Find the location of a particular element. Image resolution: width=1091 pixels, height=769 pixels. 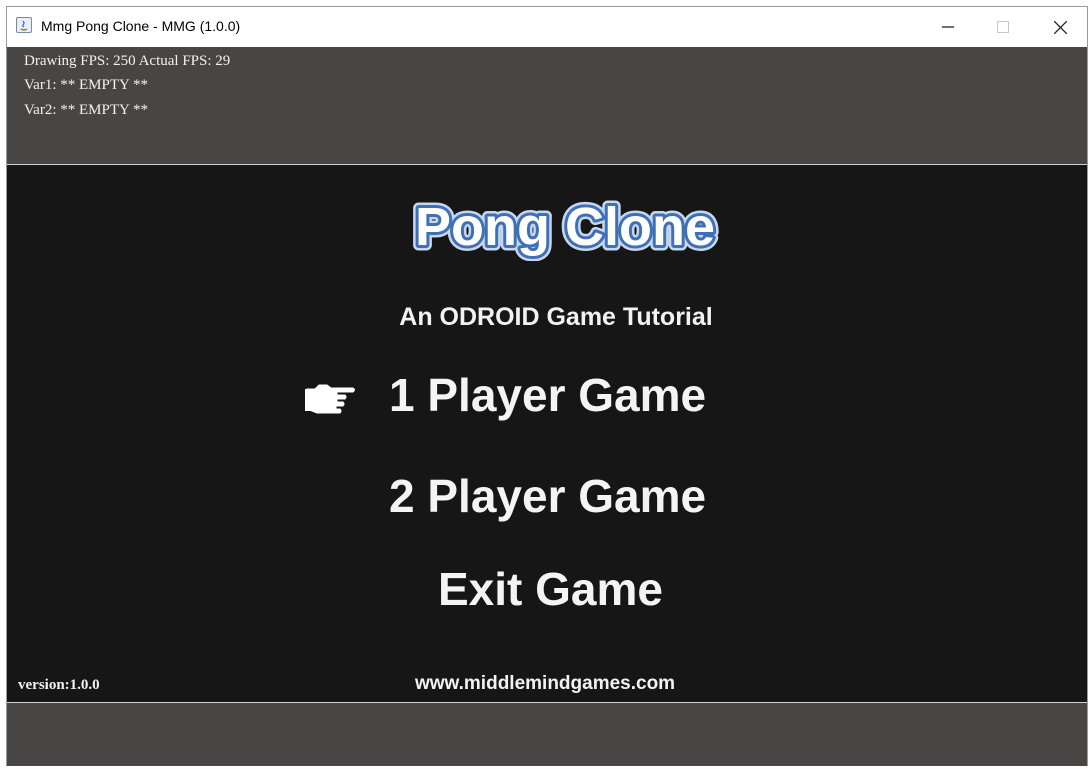

java-app-icon is located at coordinates (24, 25).